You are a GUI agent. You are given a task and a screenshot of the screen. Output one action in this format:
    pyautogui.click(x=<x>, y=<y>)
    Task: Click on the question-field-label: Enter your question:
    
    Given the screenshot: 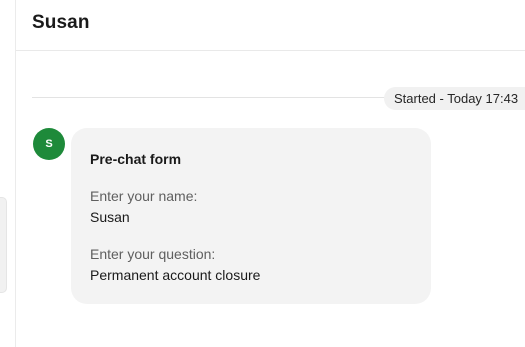 What is the action you would take?
    pyautogui.click(x=153, y=254)
    